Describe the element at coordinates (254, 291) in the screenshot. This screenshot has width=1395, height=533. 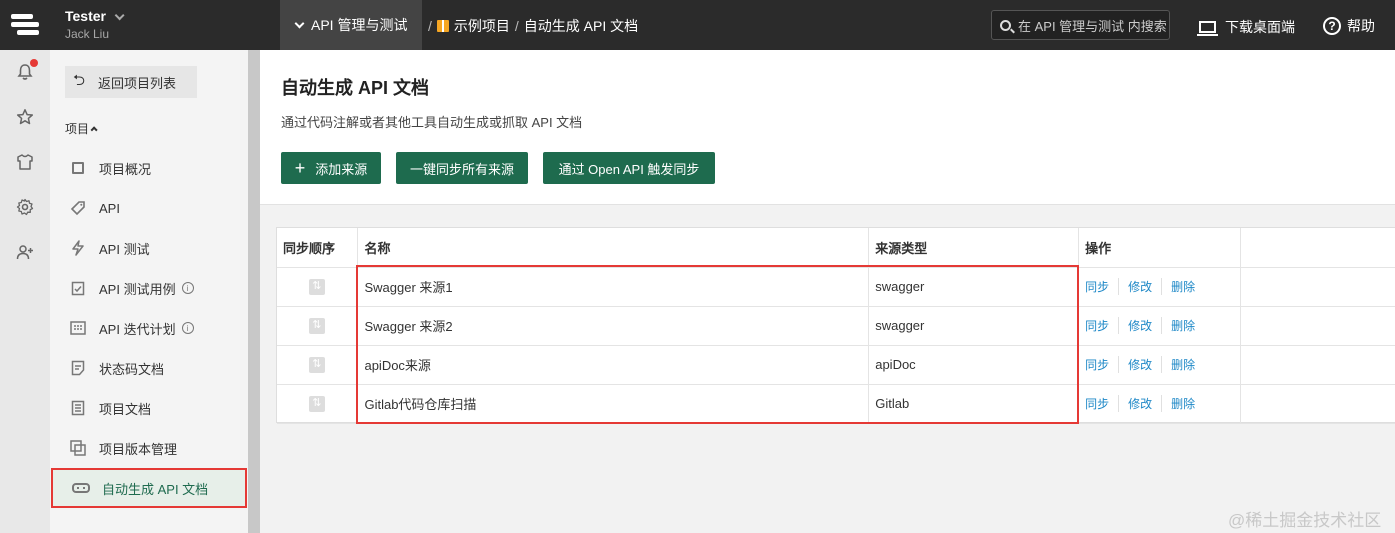
I see `sidebar-scrollbar` at that location.